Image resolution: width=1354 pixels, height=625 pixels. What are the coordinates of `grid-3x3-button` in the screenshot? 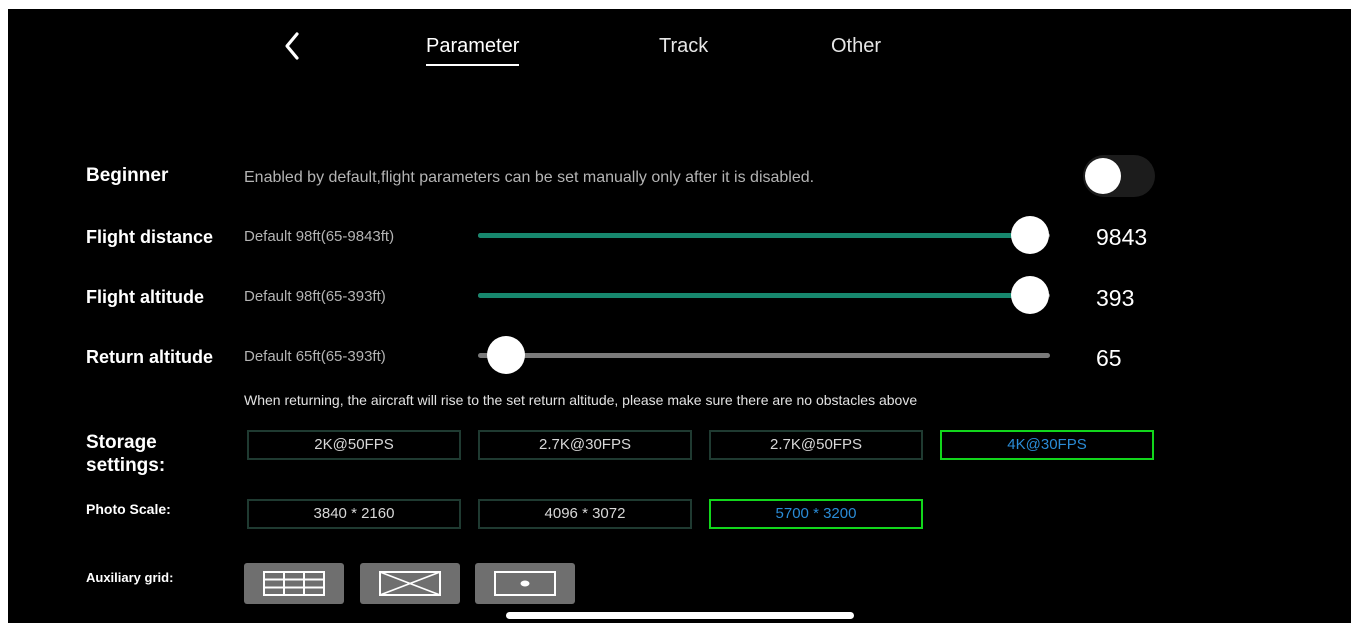 It's located at (294, 583).